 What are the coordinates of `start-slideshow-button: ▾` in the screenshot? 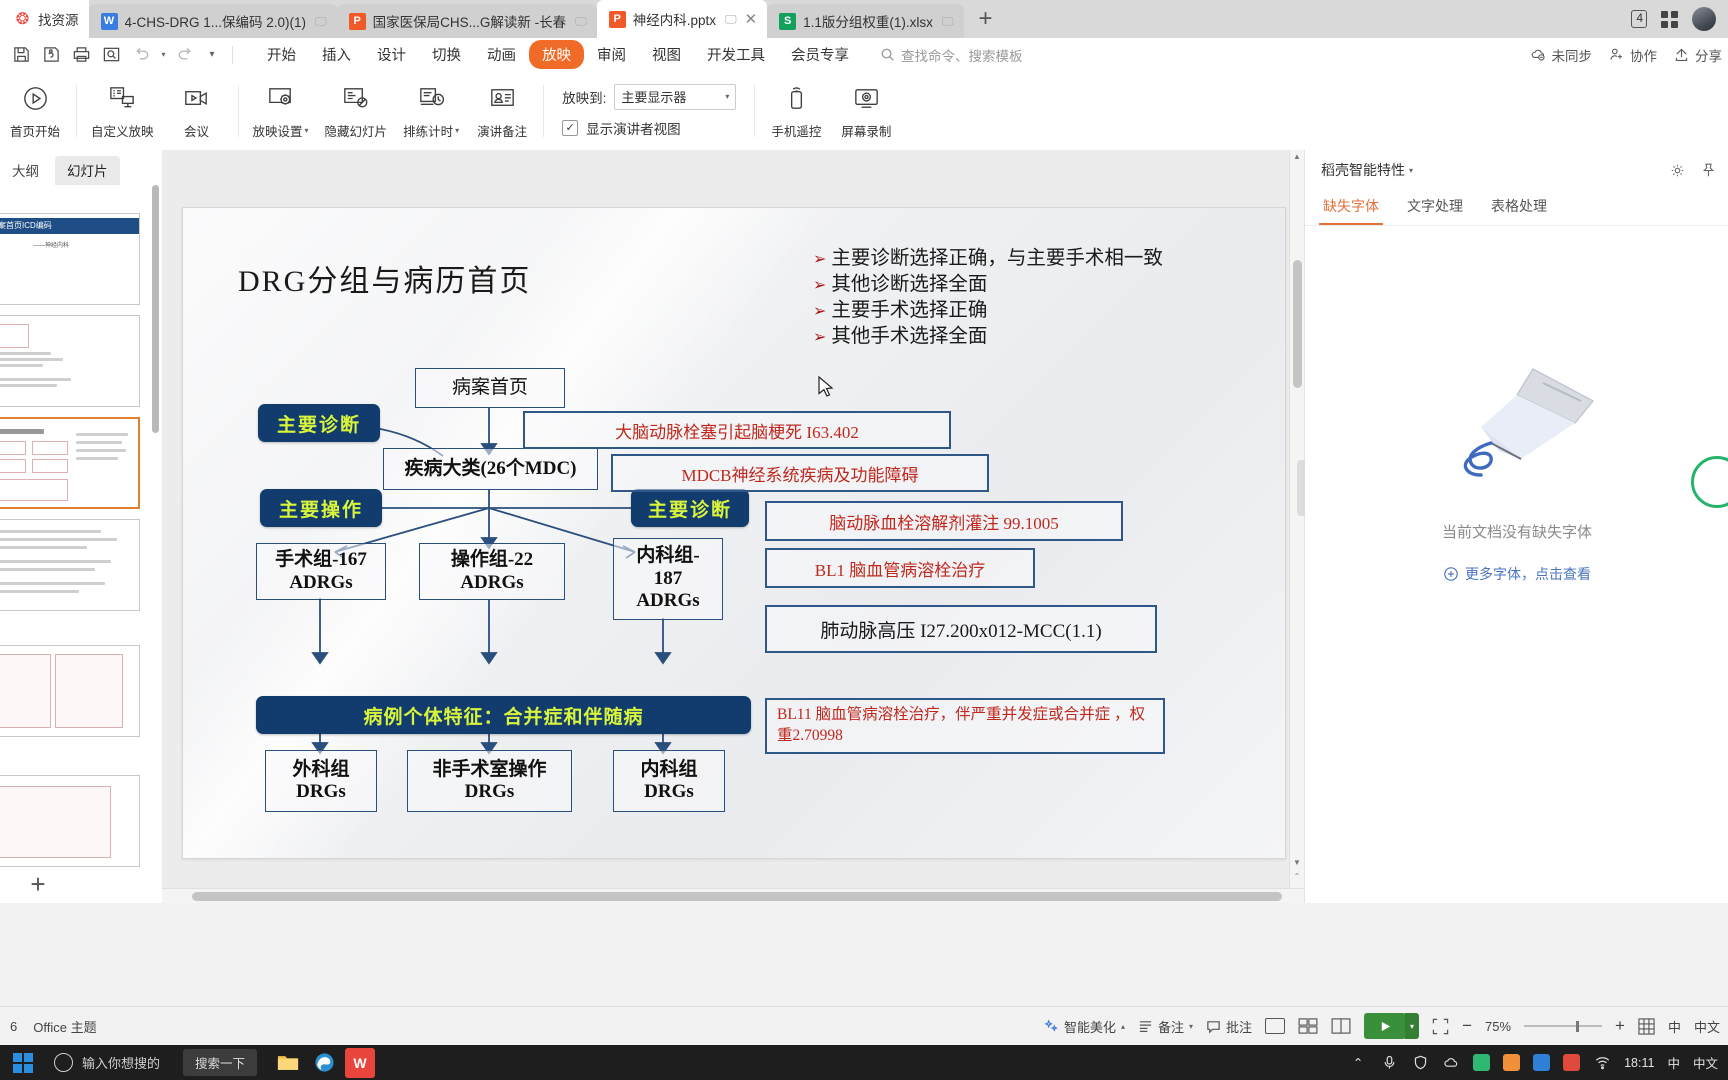 It's located at (1392, 1026).